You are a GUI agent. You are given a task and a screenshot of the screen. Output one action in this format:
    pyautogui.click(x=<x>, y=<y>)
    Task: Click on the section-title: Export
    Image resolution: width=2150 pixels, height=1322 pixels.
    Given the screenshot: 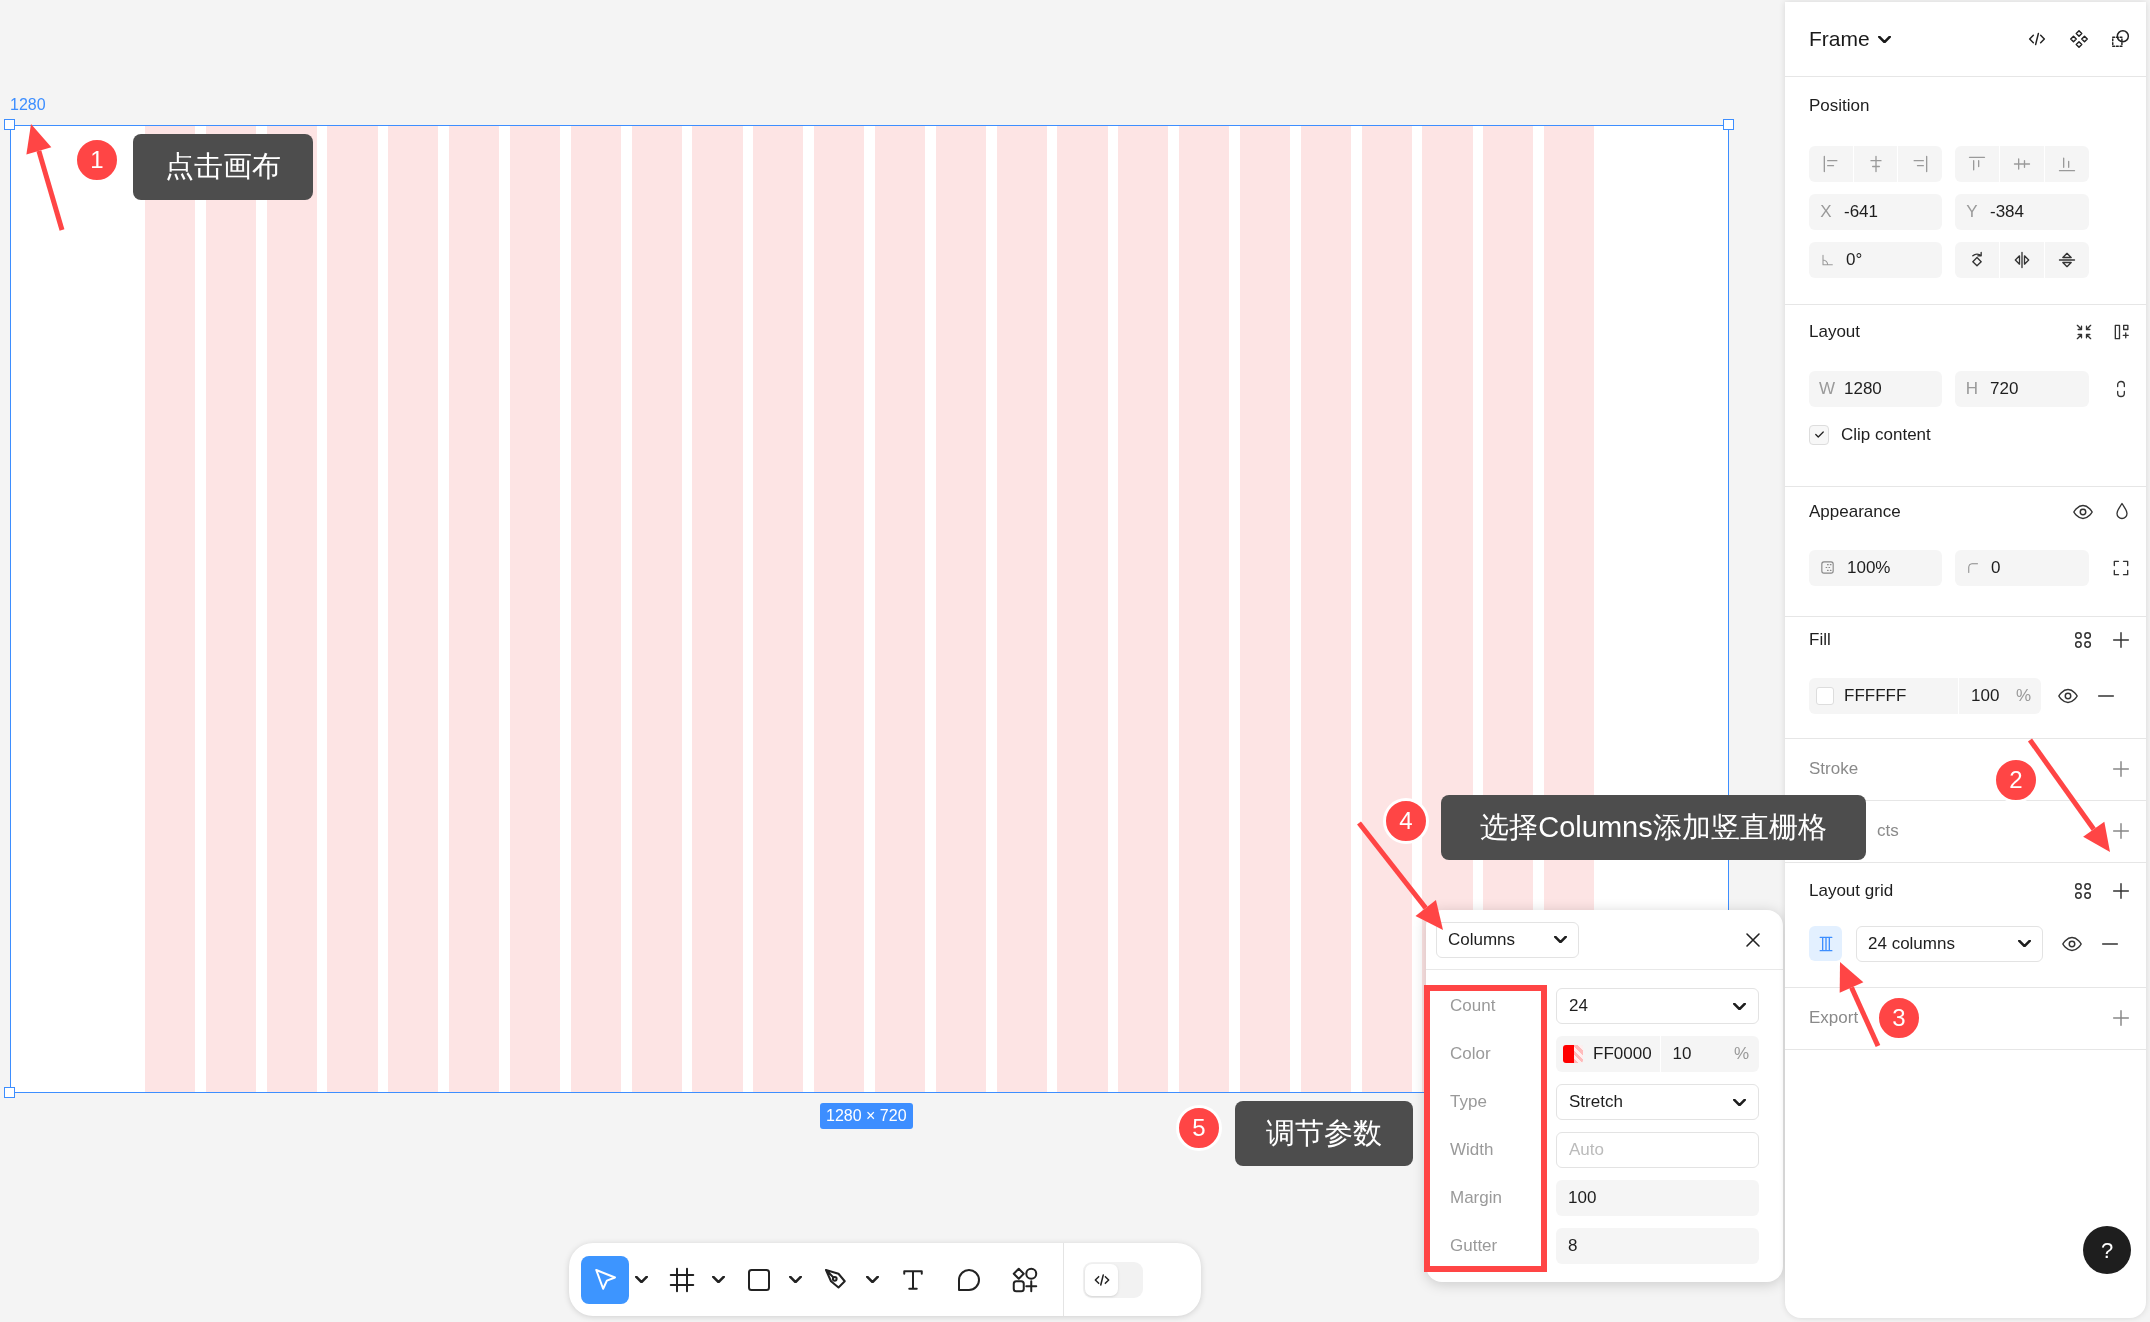 What is the action you would take?
    pyautogui.click(x=1834, y=1018)
    